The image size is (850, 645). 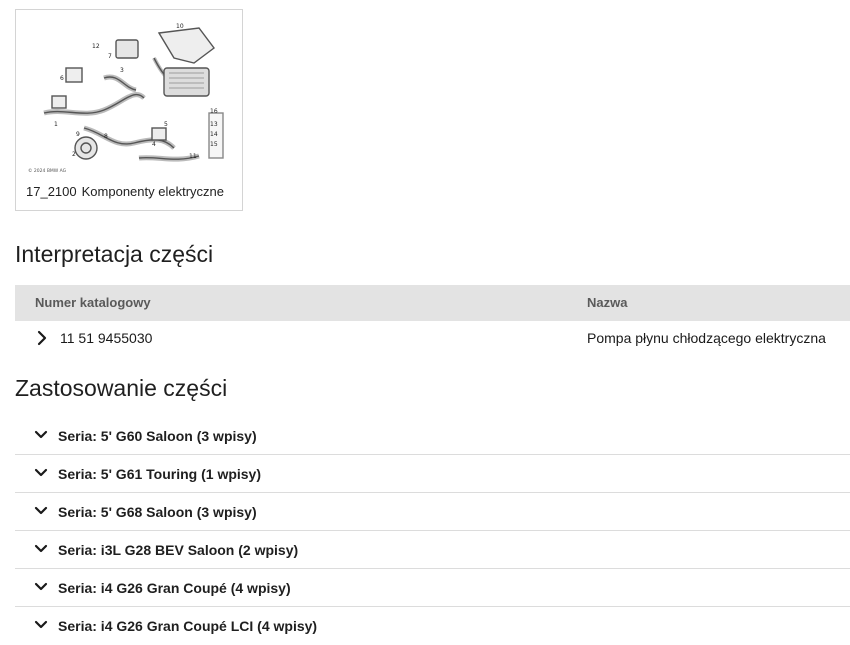 What do you see at coordinates (214, 124) in the screenshot?
I see `svg-text: 13` at bounding box center [214, 124].